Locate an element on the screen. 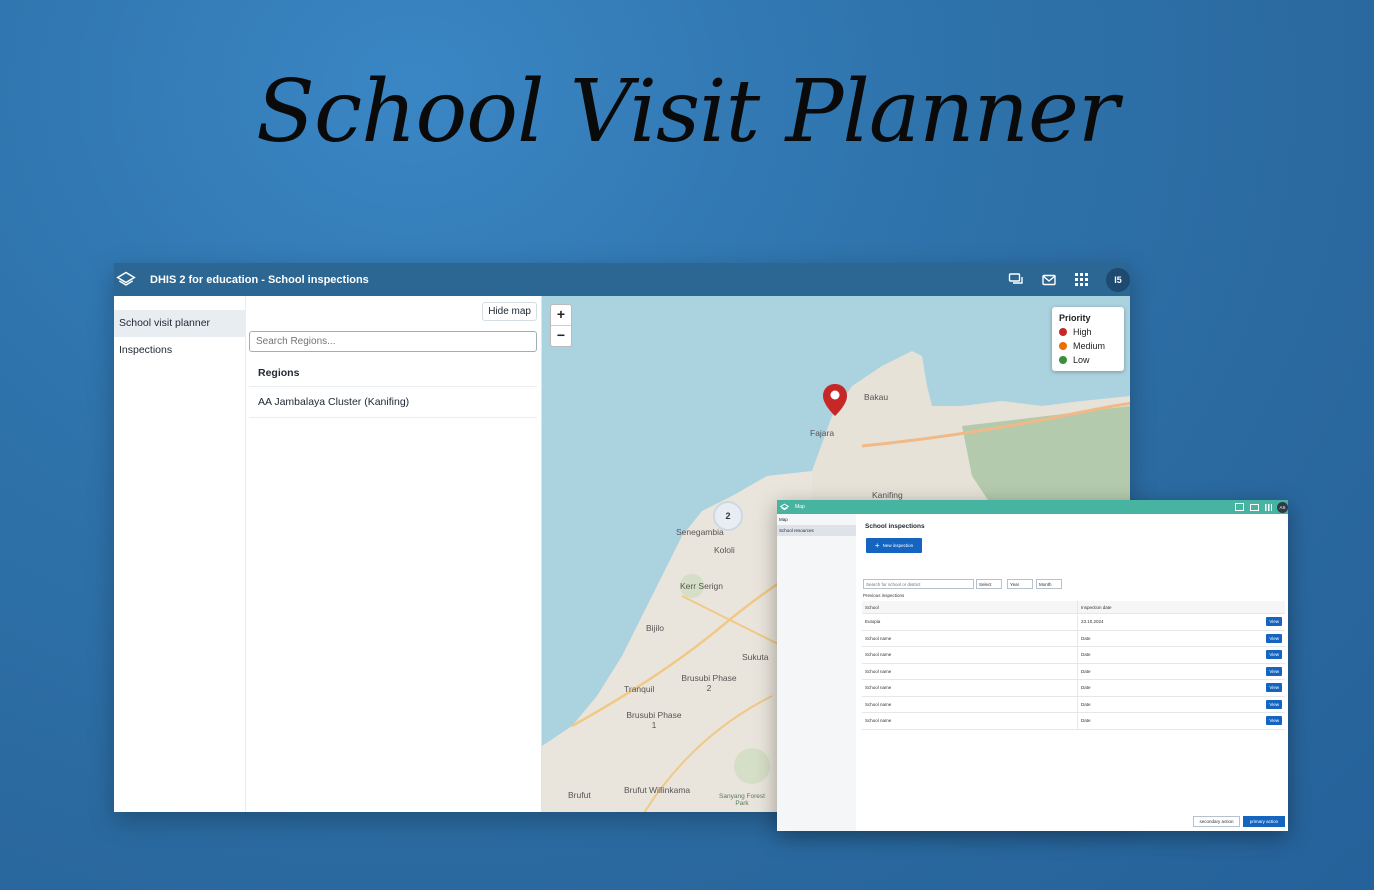 The image size is (1374, 890). primary-action-button: primary action is located at coordinates (1264, 821).